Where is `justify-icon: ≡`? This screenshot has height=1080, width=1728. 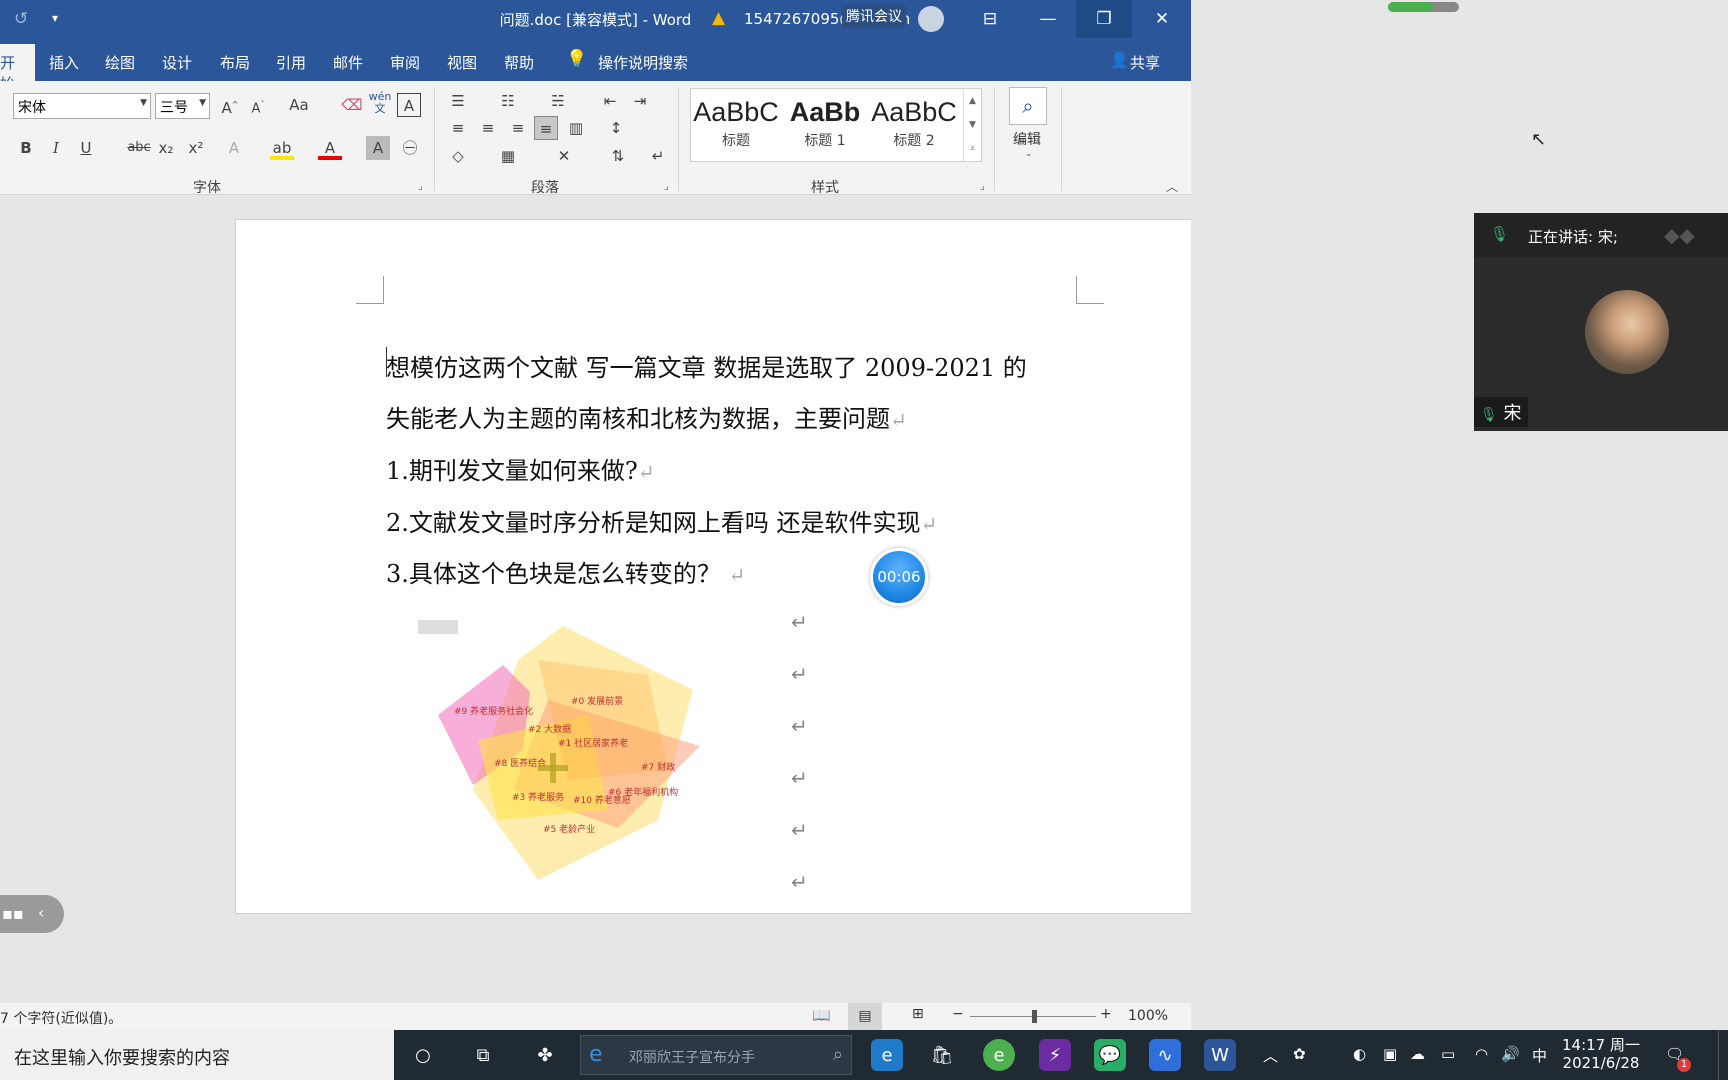 justify-icon: ≡ is located at coordinates (546, 128).